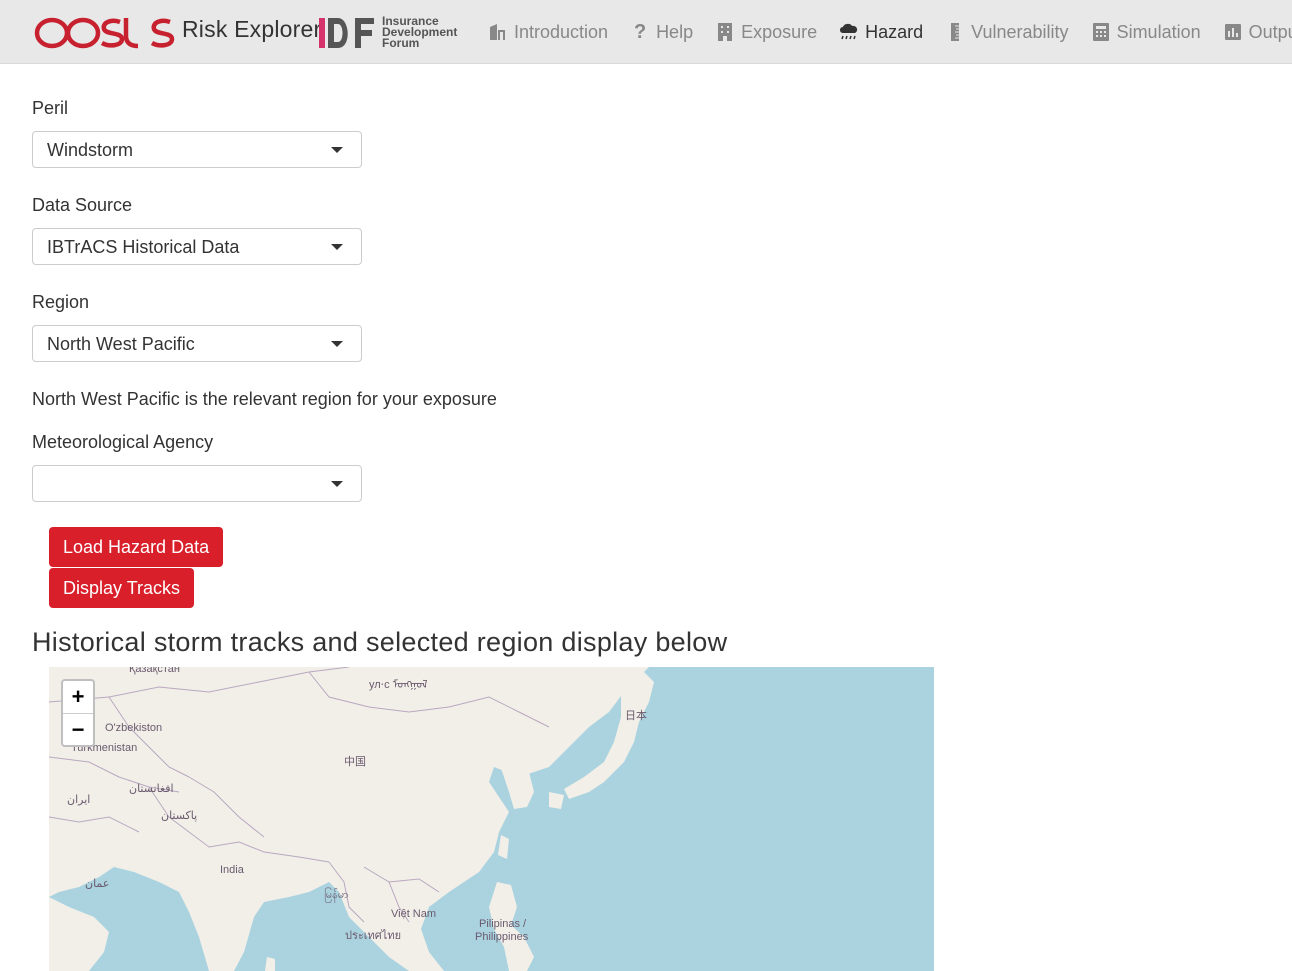 This screenshot has height=971, width=1292. What do you see at coordinates (636, 716) in the screenshot?
I see `map-label-japan: 日本` at bounding box center [636, 716].